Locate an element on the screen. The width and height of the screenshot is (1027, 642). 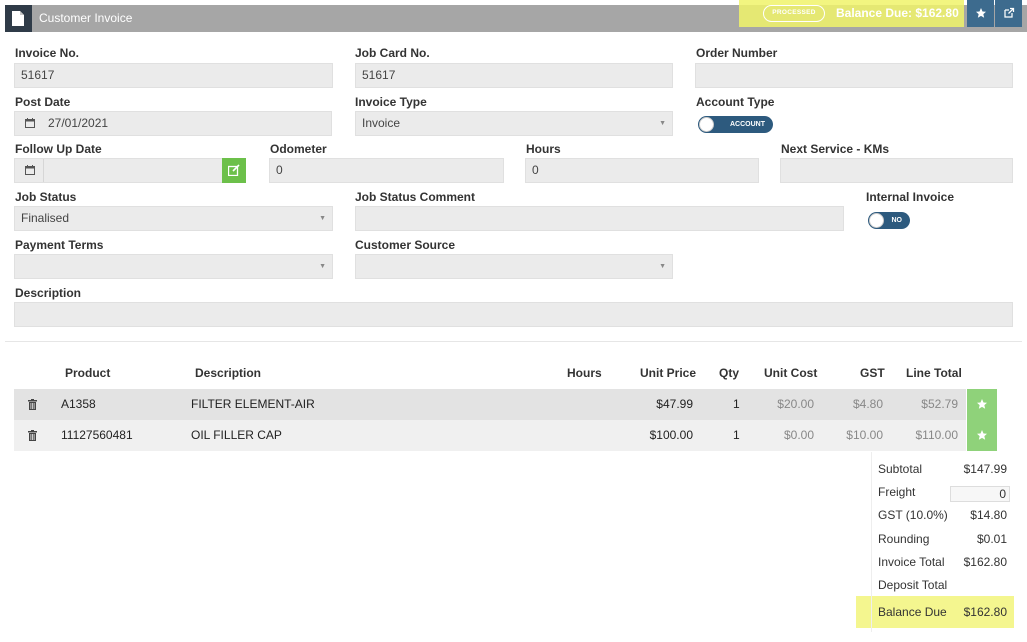
field-divider is located at coordinates (43, 170).